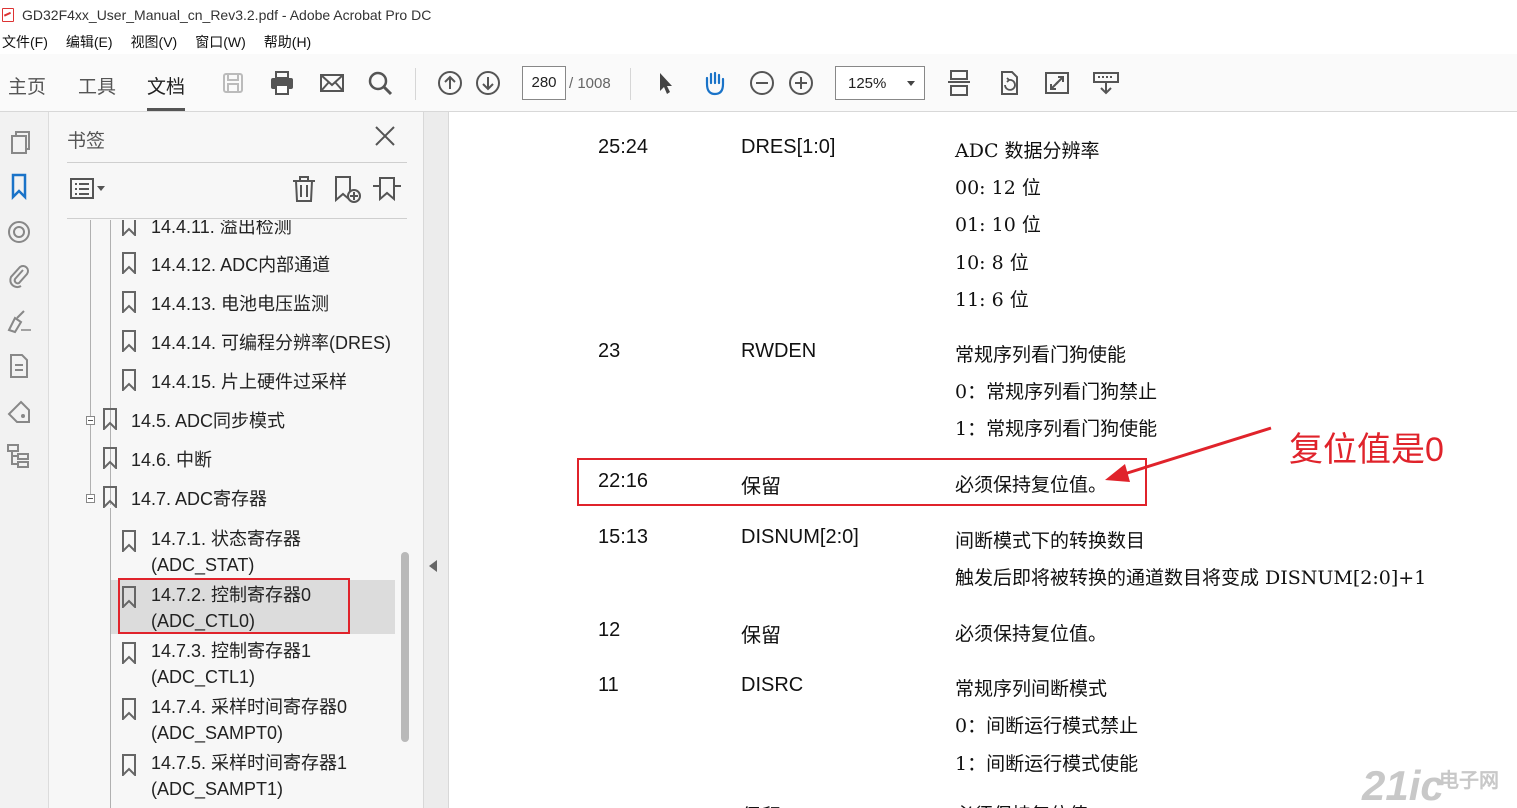  What do you see at coordinates (1057, 83) in the screenshot?
I see `fullscreen-icon` at bounding box center [1057, 83].